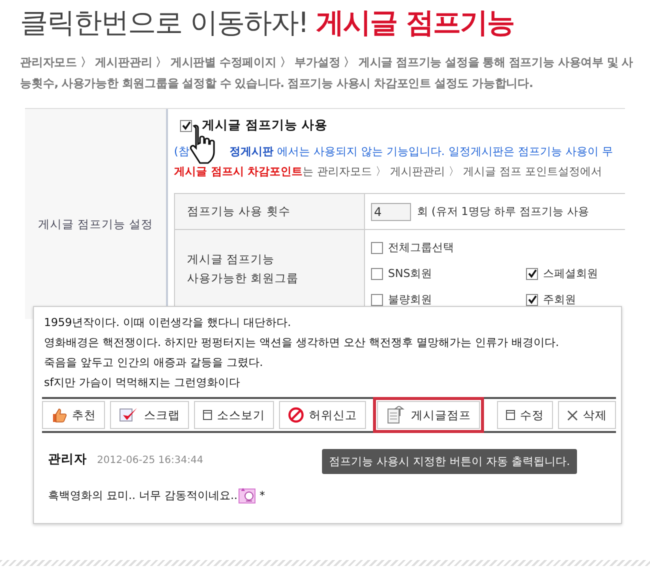  Describe the element at coordinates (421, 247) in the screenshot. I see `checkbox-label: 전체그룹선택` at that location.